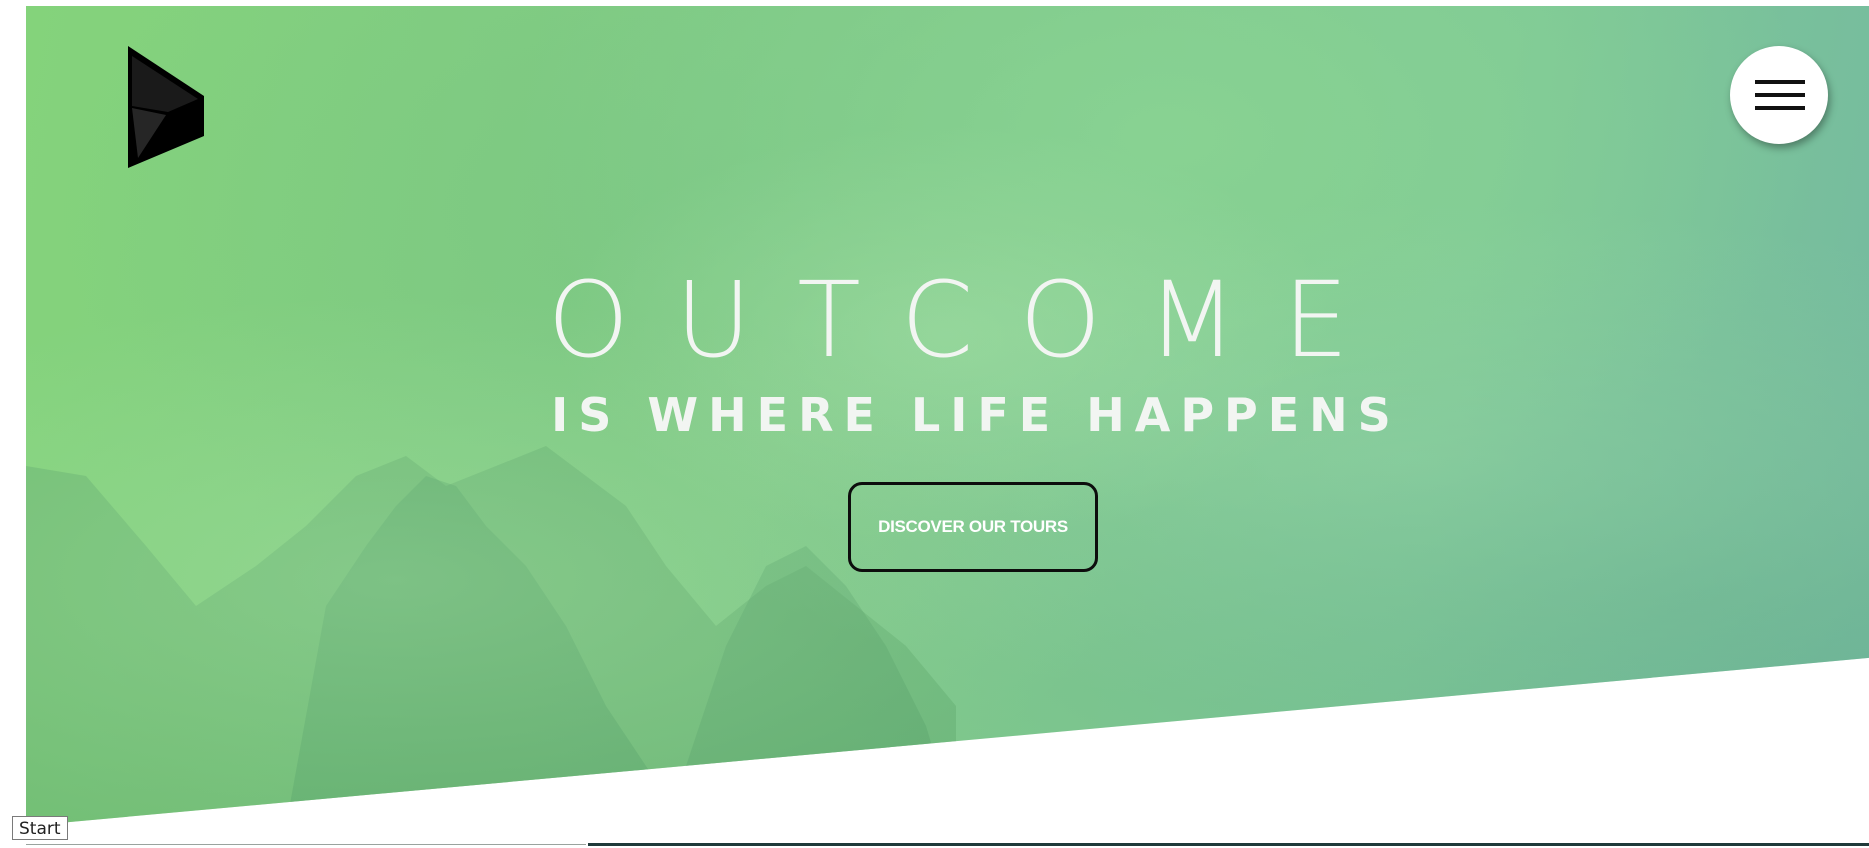 The image size is (1869, 848). I want to click on play-triangle-logo-icon, so click(166, 107).